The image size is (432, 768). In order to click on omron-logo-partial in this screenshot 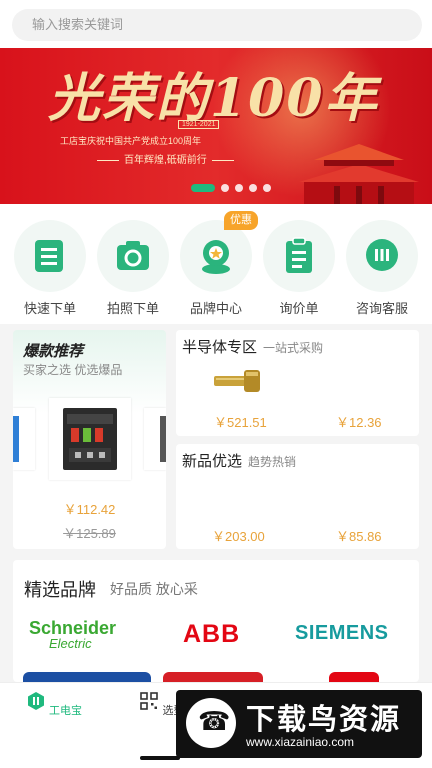, I will do `click(87, 677)`.